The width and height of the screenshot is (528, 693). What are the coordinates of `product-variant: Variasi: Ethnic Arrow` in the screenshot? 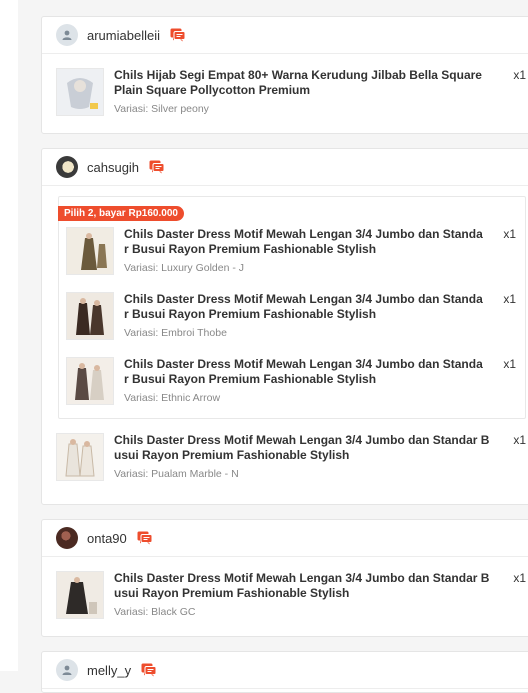 It's located at (172, 398).